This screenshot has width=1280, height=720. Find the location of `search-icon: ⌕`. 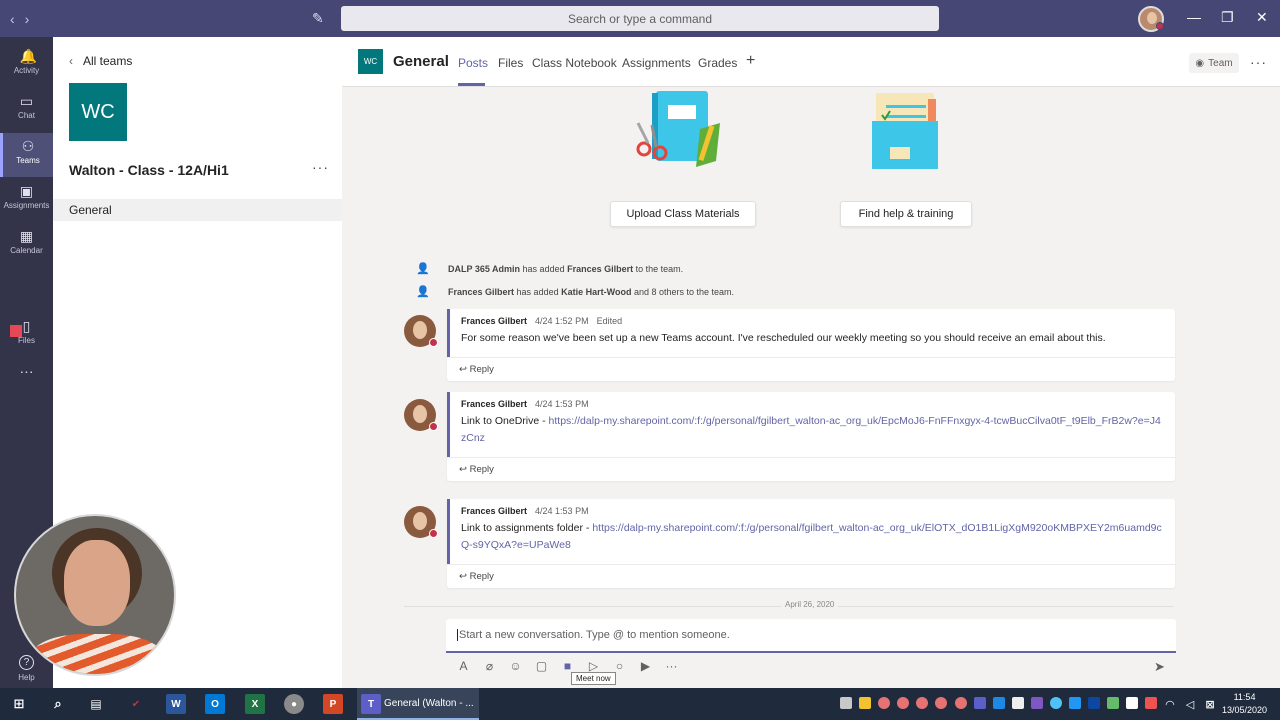

search-icon: ⌕ is located at coordinates (58, 704).